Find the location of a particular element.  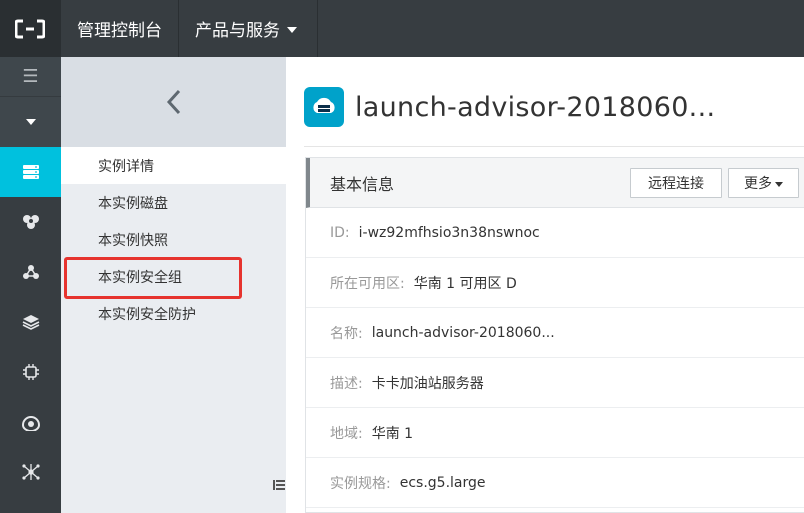

aliyun-logo-icon is located at coordinates (30, 28).